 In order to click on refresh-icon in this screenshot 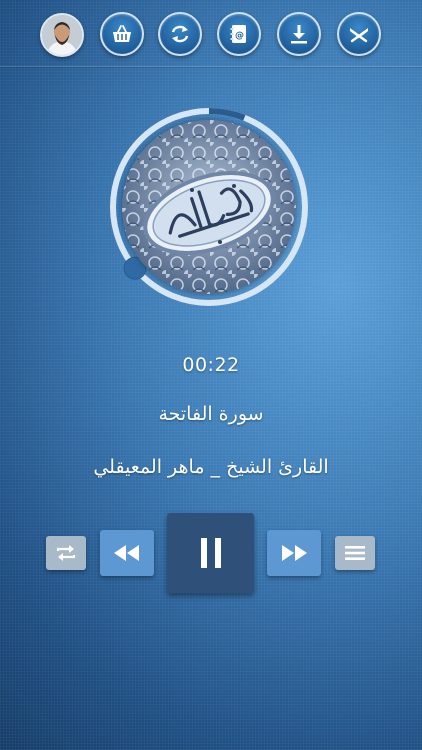, I will do `click(180, 34)`.